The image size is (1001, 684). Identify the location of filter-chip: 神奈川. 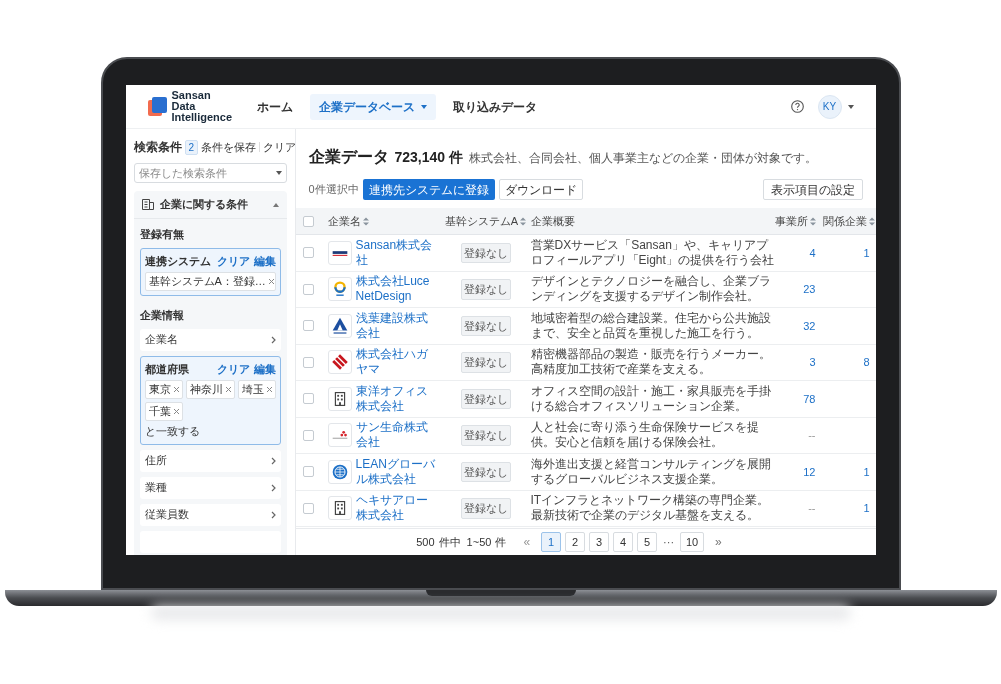
(210, 389).